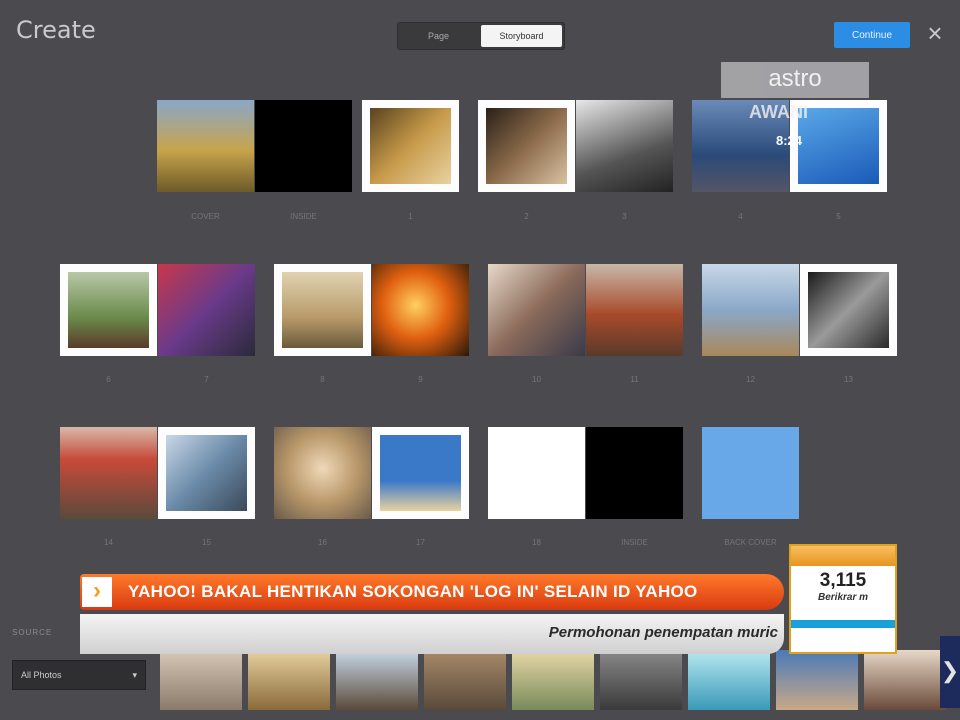 The image size is (960, 720). Describe the element at coordinates (410, 216) in the screenshot. I see `page-label: 1` at that location.